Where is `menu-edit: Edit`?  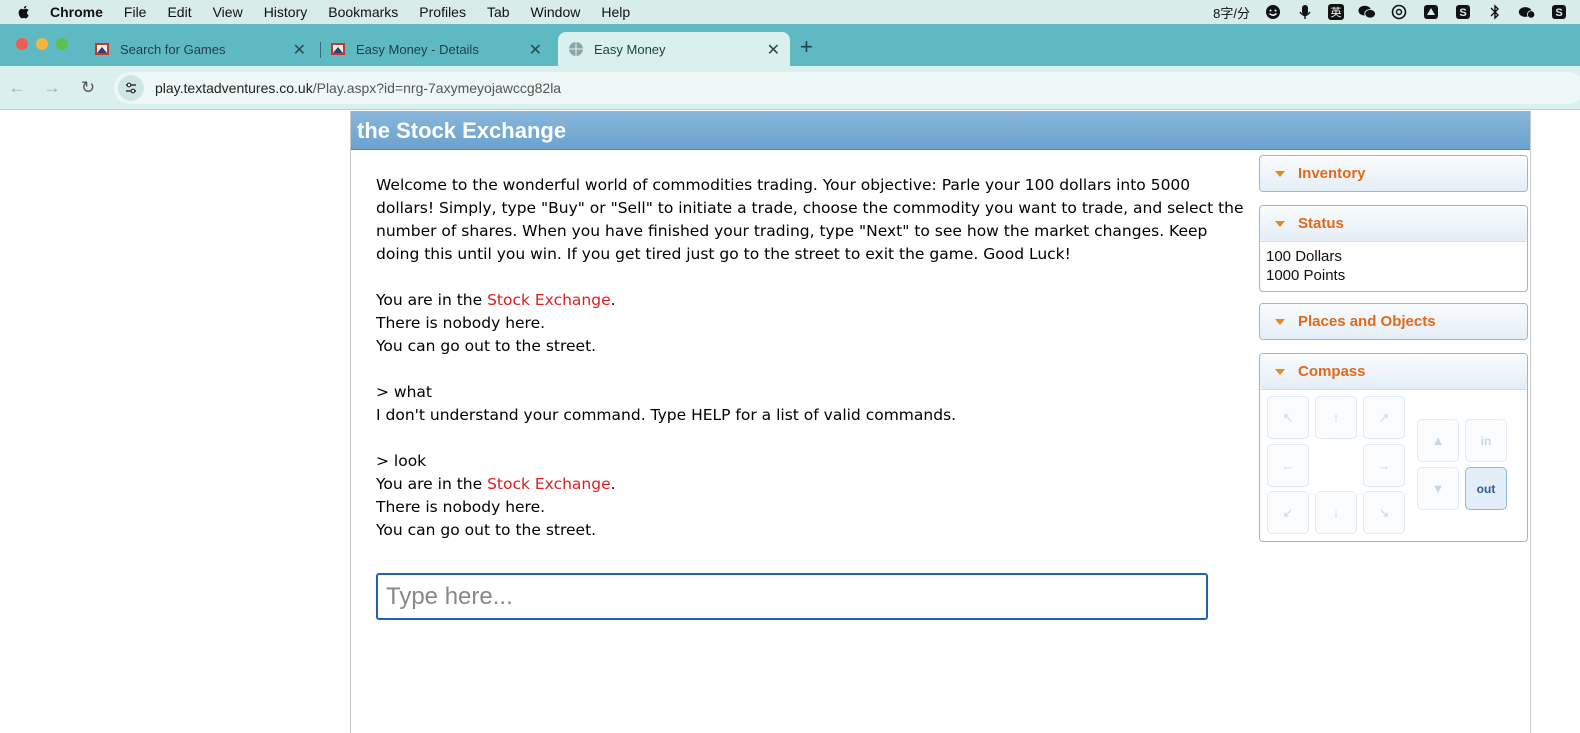
menu-edit: Edit is located at coordinates (179, 12).